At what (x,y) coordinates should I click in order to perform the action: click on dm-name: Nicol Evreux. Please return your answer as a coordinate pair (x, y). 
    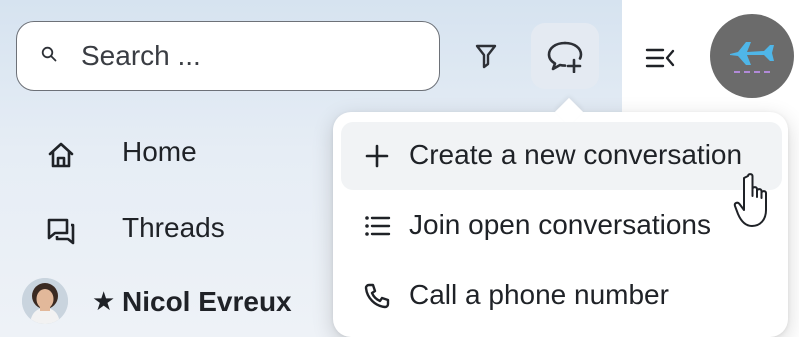
    Looking at the image, I should click on (207, 301).